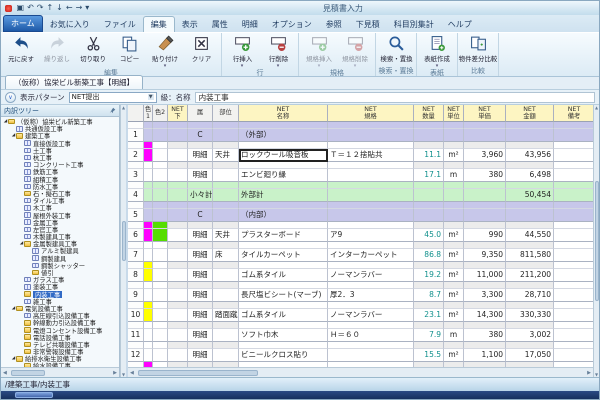 The image size is (600, 400). What do you see at coordinates (596, 241) in the screenshot?
I see `table-vscrollbar: ▲ ▼` at bounding box center [596, 241].